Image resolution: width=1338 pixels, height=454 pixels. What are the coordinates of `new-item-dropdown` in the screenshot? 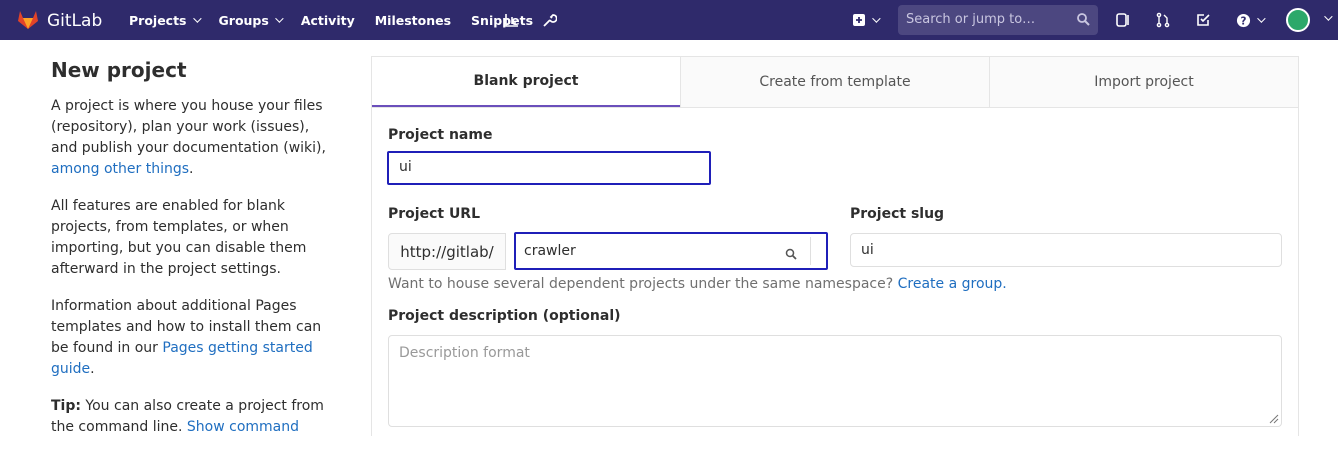 It's located at (865, 20).